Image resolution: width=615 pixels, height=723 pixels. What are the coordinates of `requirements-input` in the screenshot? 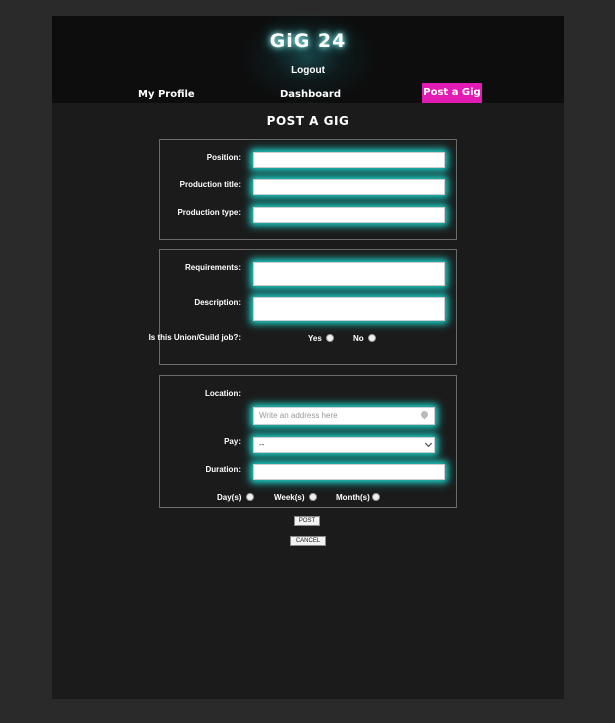 It's located at (349, 274).